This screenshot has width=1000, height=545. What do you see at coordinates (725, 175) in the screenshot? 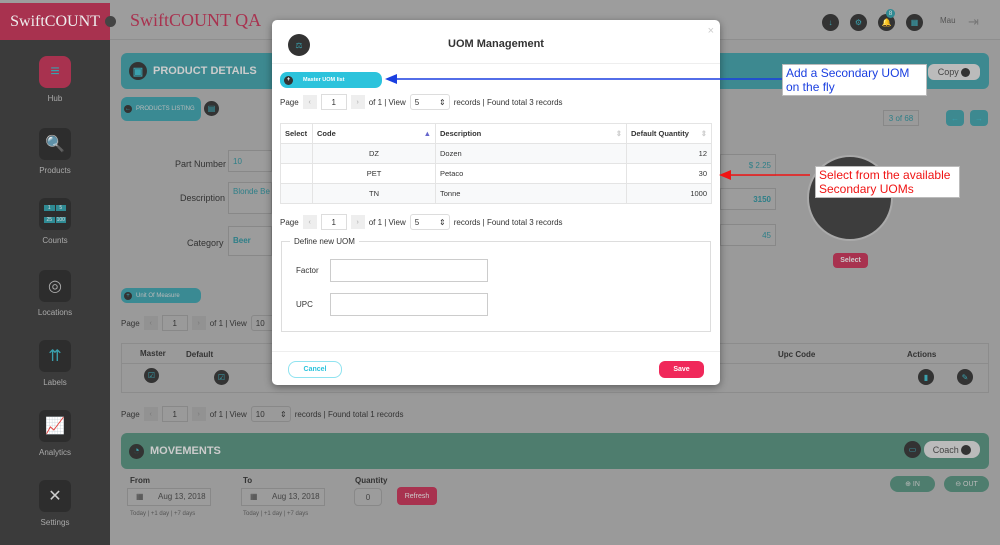
I see `red-arrow-head` at bounding box center [725, 175].